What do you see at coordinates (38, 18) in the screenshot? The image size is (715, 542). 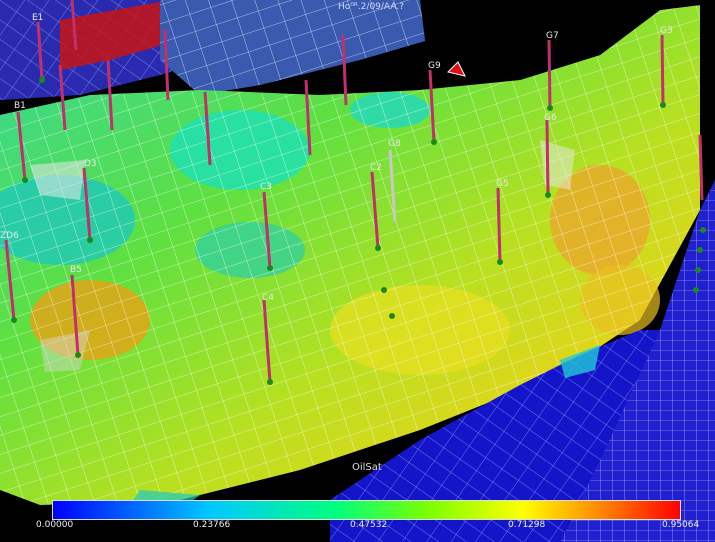 I see `well-label-E1: E1` at bounding box center [38, 18].